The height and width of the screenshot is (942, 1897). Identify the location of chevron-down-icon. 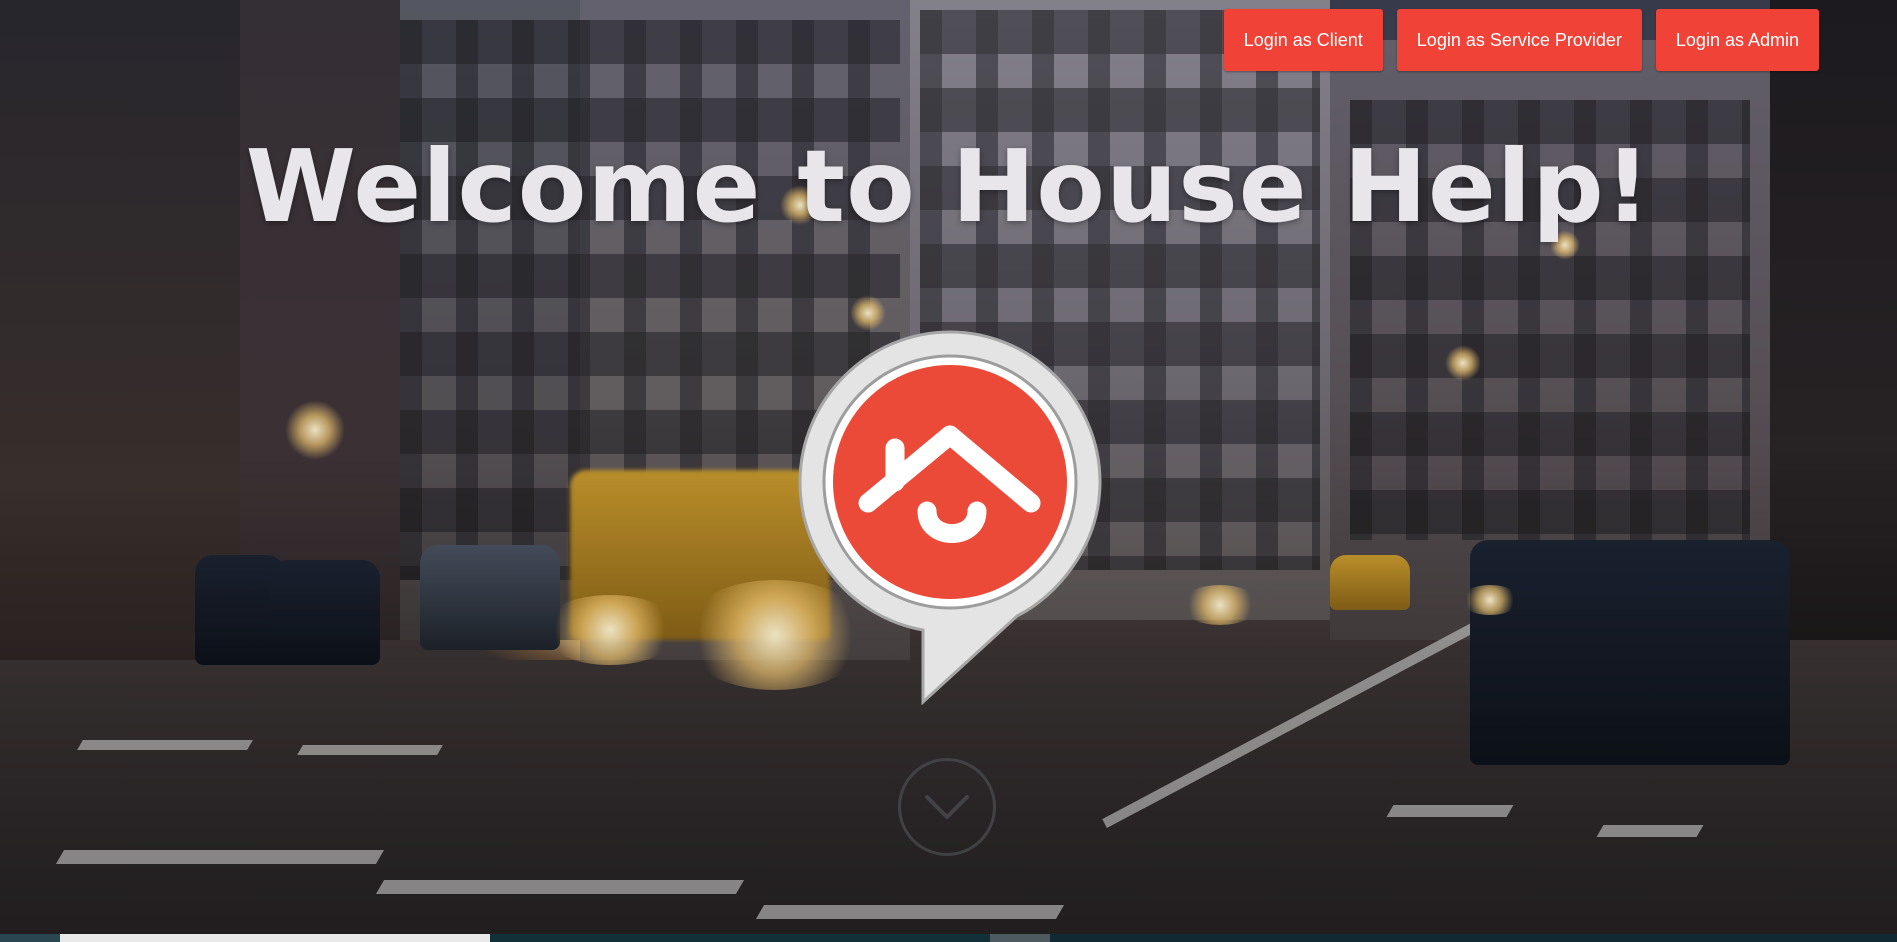
(947, 807).